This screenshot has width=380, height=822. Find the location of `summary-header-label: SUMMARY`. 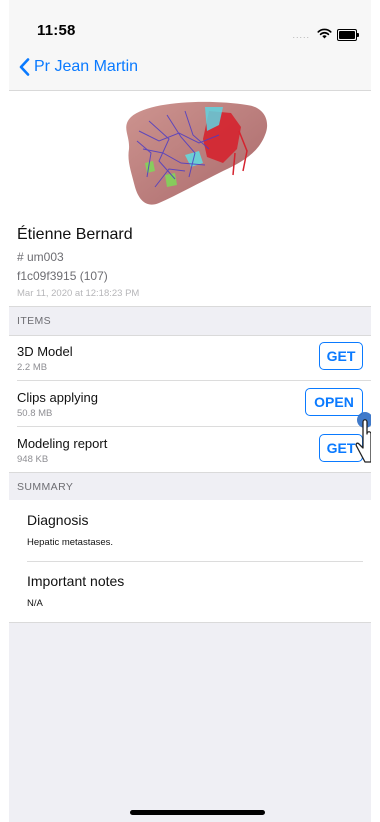

summary-header-label: SUMMARY is located at coordinates (45, 487).